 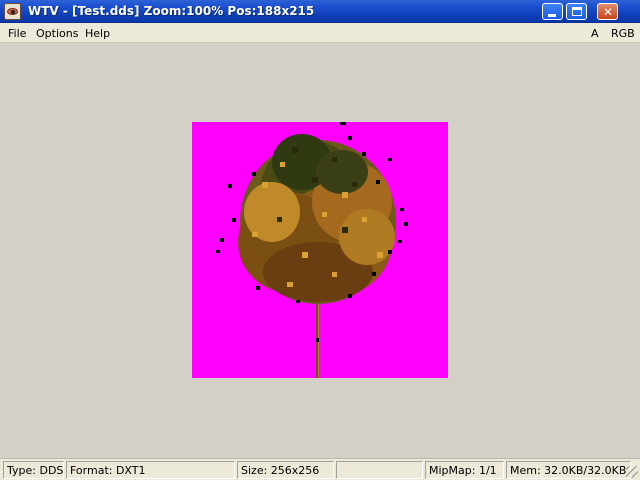 I want to click on status-mem: Mem: 32.0KB/32.0KB, so click(x=568, y=470).